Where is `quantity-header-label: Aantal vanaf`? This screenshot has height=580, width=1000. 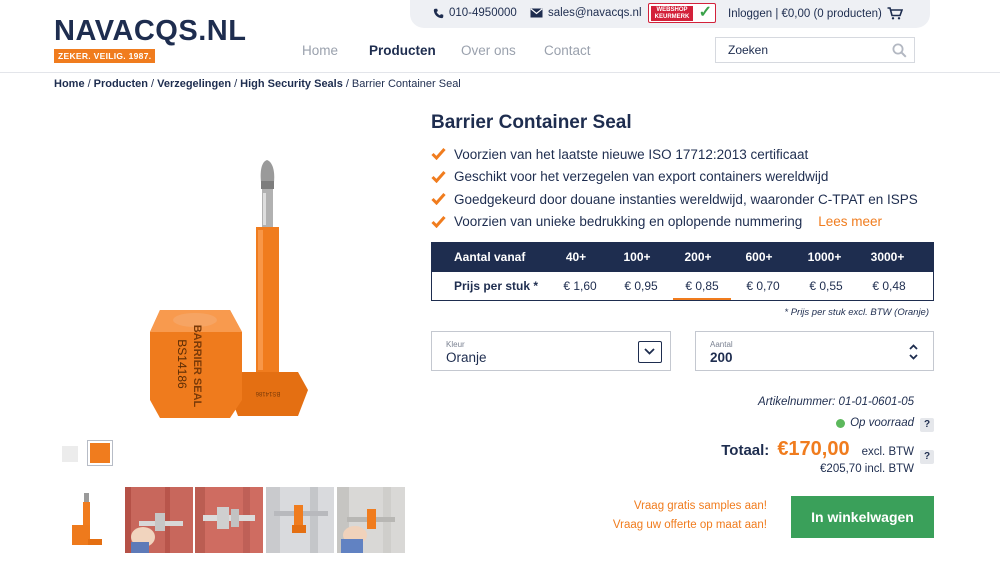 quantity-header-label: Aantal vanaf is located at coordinates (490, 257).